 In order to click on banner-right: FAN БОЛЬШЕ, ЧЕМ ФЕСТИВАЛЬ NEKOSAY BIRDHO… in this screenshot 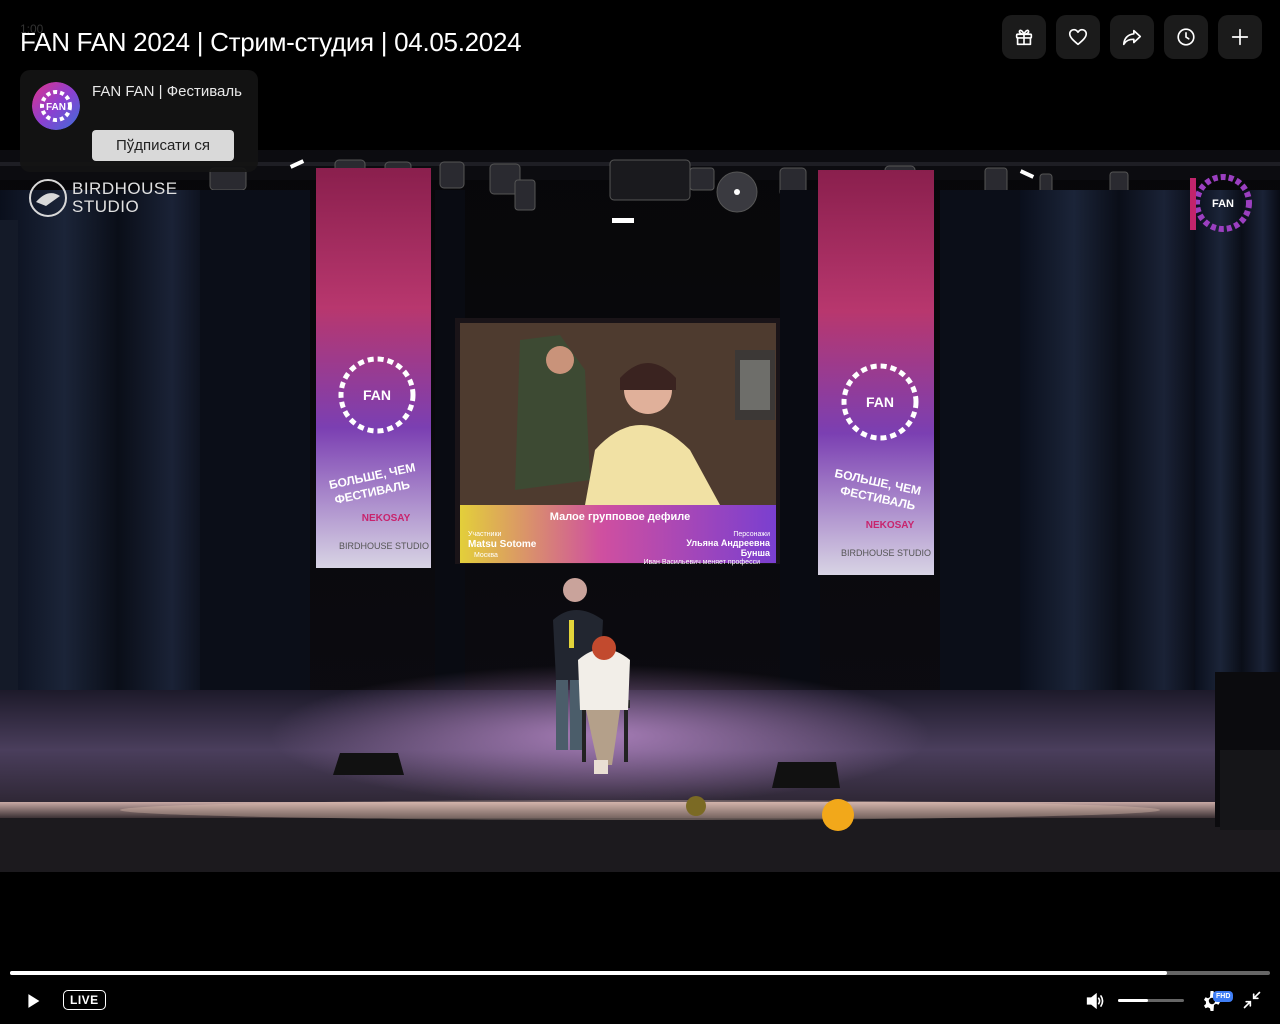, I will do `click(876, 372)`.